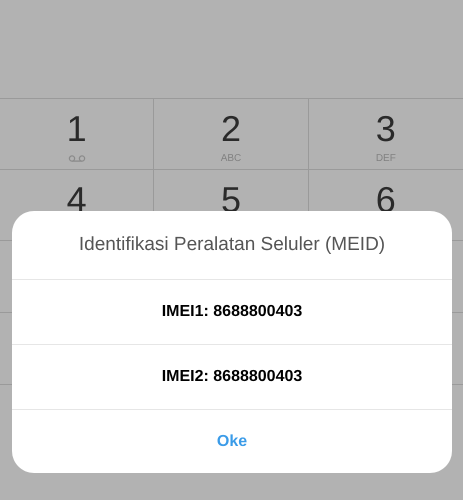  What do you see at coordinates (232, 312) in the screenshot?
I see `imei-text: IMEI1: 8688800403` at bounding box center [232, 312].